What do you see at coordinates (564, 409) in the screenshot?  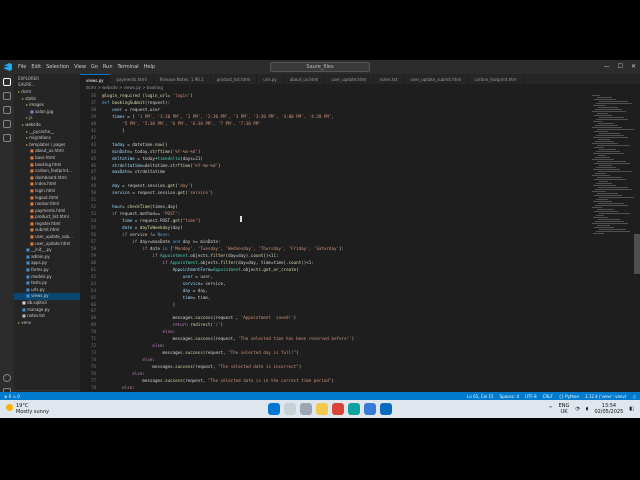 I see `language-indicator: ENG UK` at bounding box center [564, 409].